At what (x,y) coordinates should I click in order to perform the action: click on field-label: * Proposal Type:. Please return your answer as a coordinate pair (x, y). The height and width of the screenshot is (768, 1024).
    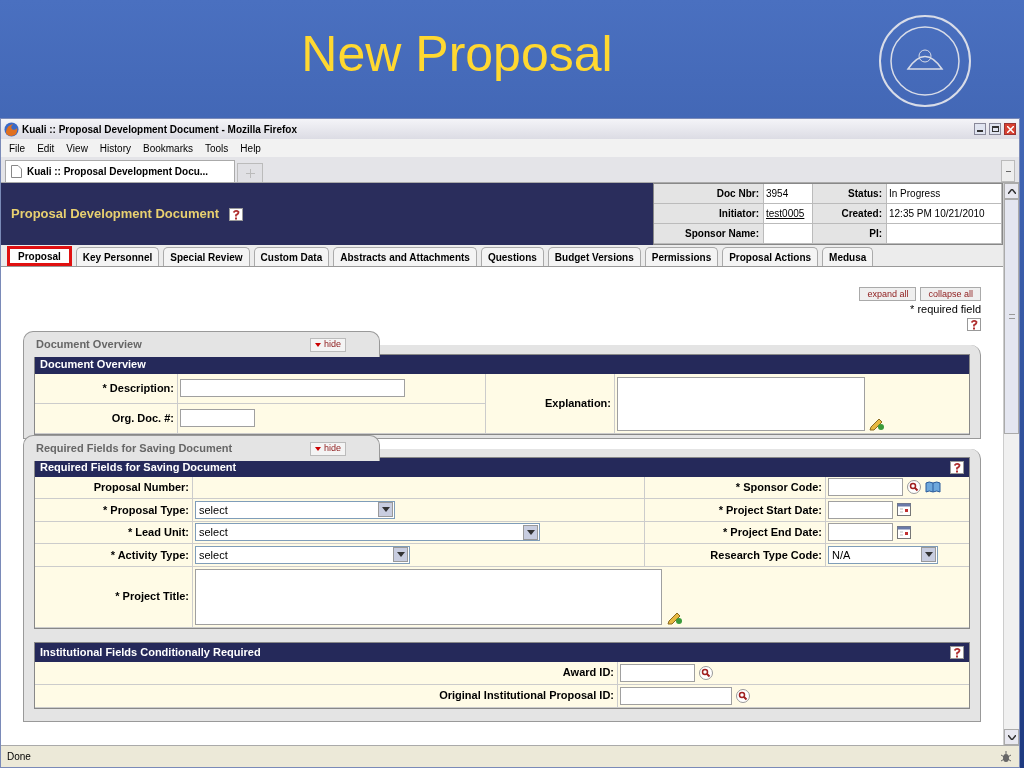
    Looking at the image, I should click on (146, 510).